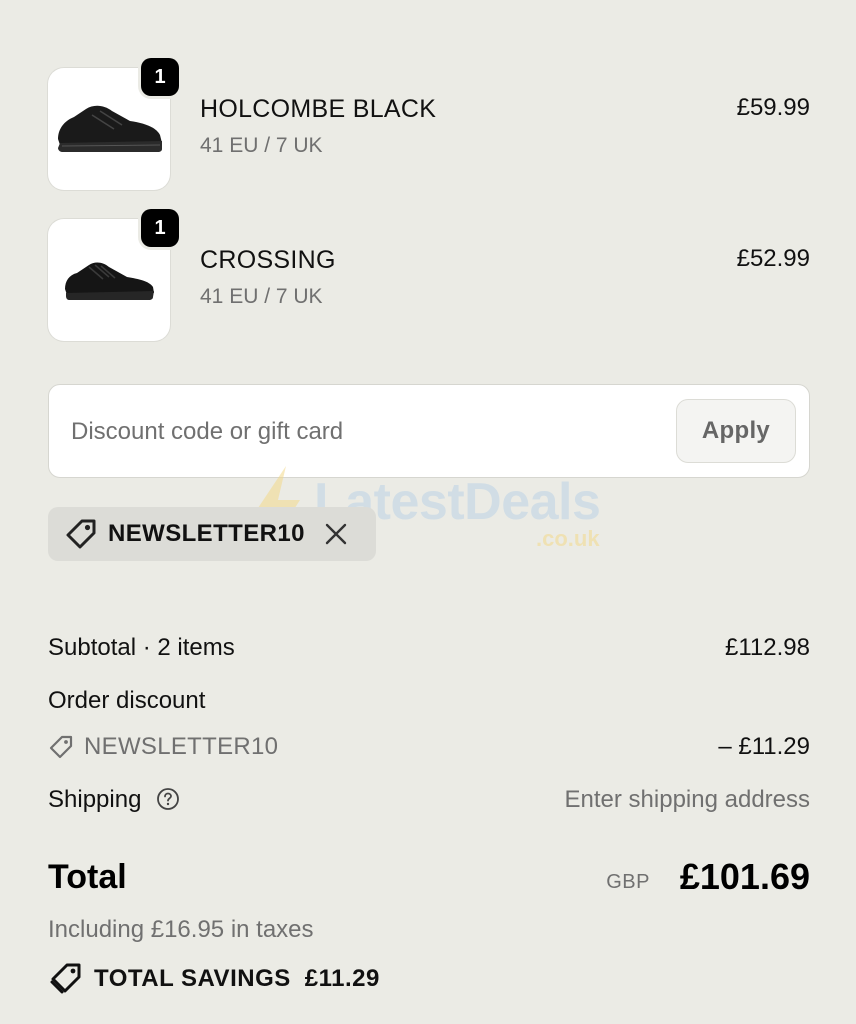  What do you see at coordinates (628, 882) in the screenshot?
I see `currency-code: GBP` at bounding box center [628, 882].